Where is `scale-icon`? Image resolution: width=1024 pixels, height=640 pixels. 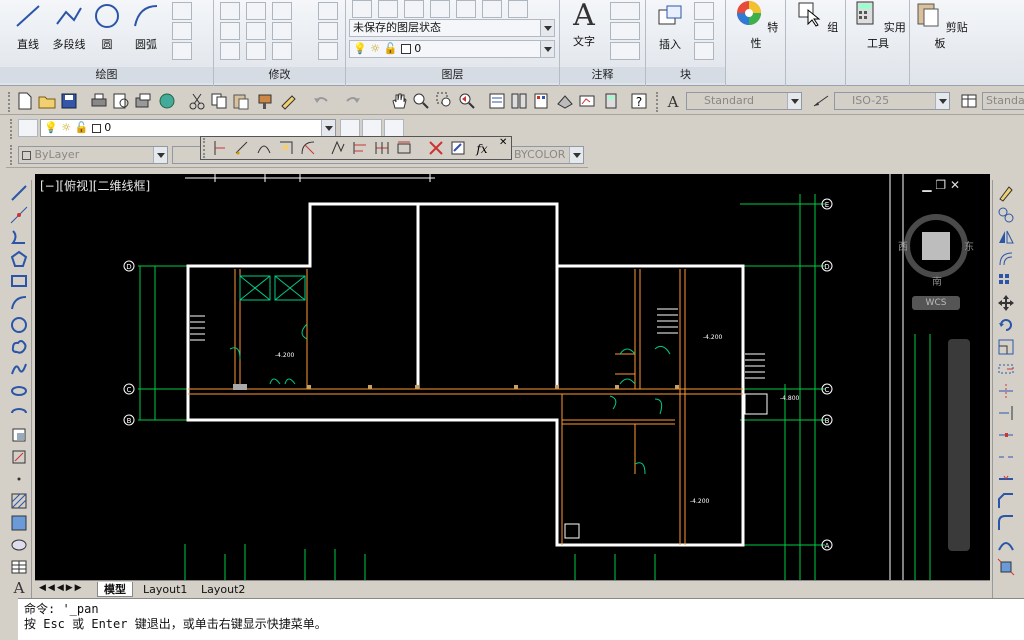 scale-icon is located at coordinates (1006, 347).